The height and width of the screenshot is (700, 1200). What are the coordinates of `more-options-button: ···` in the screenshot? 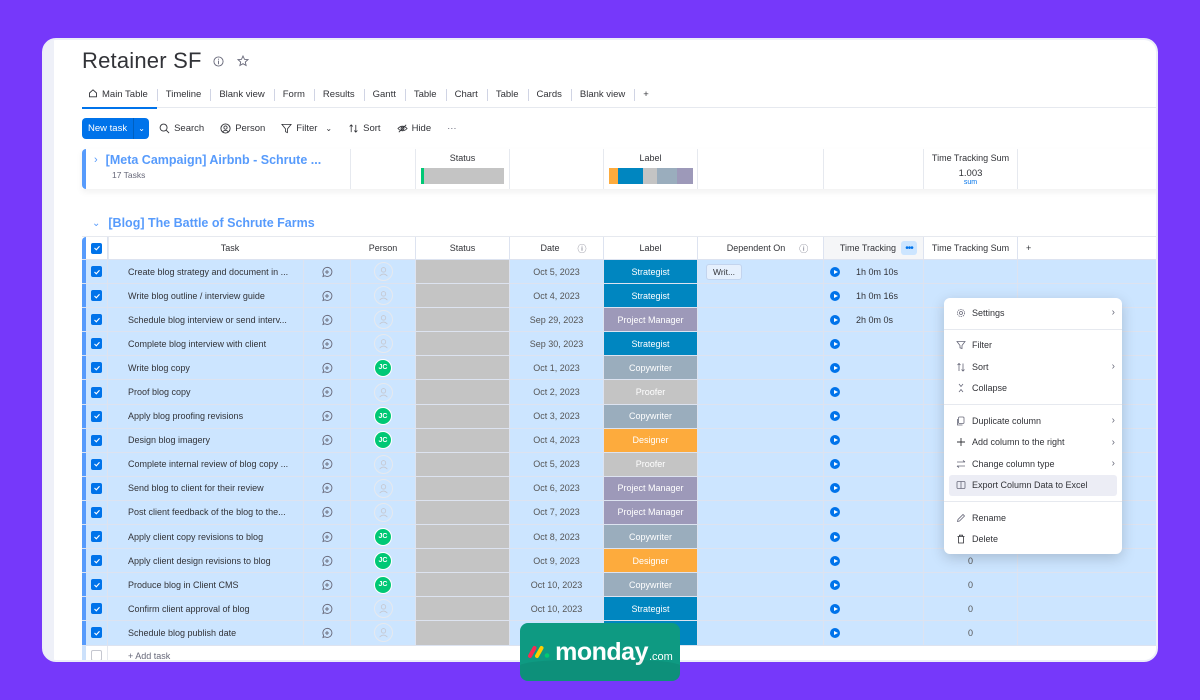 It's located at (452, 128).